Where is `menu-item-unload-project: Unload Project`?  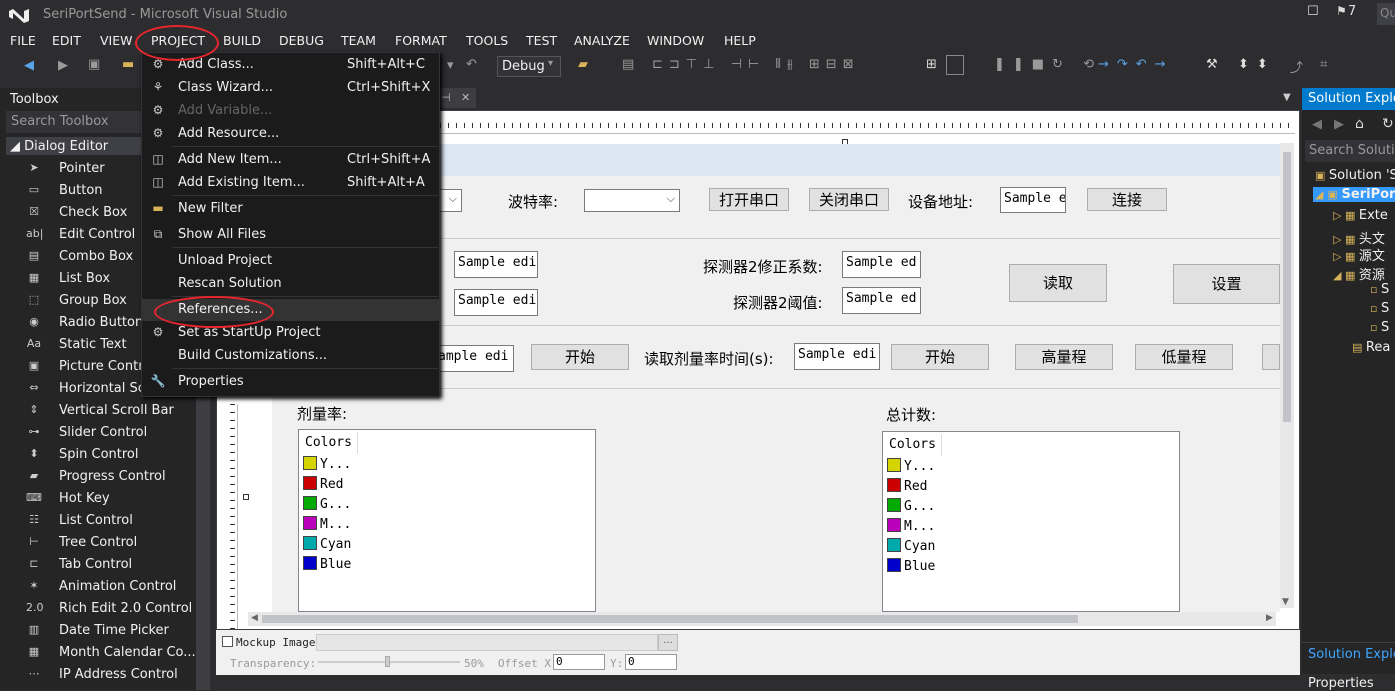
menu-item-unload-project: Unload Project is located at coordinates (290, 261).